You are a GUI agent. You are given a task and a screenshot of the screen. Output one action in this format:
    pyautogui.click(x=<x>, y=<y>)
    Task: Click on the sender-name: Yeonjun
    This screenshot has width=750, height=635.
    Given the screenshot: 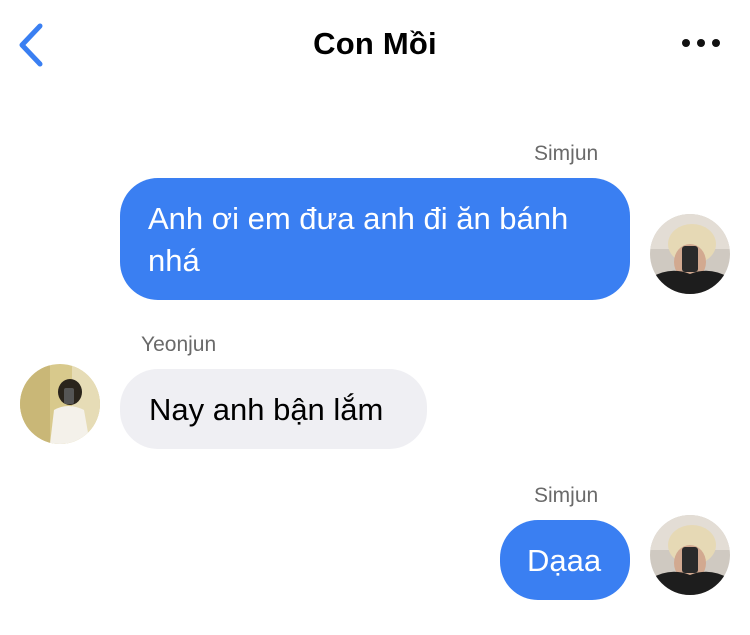 What is the action you would take?
    pyautogui.click(x=179, y=344)
    